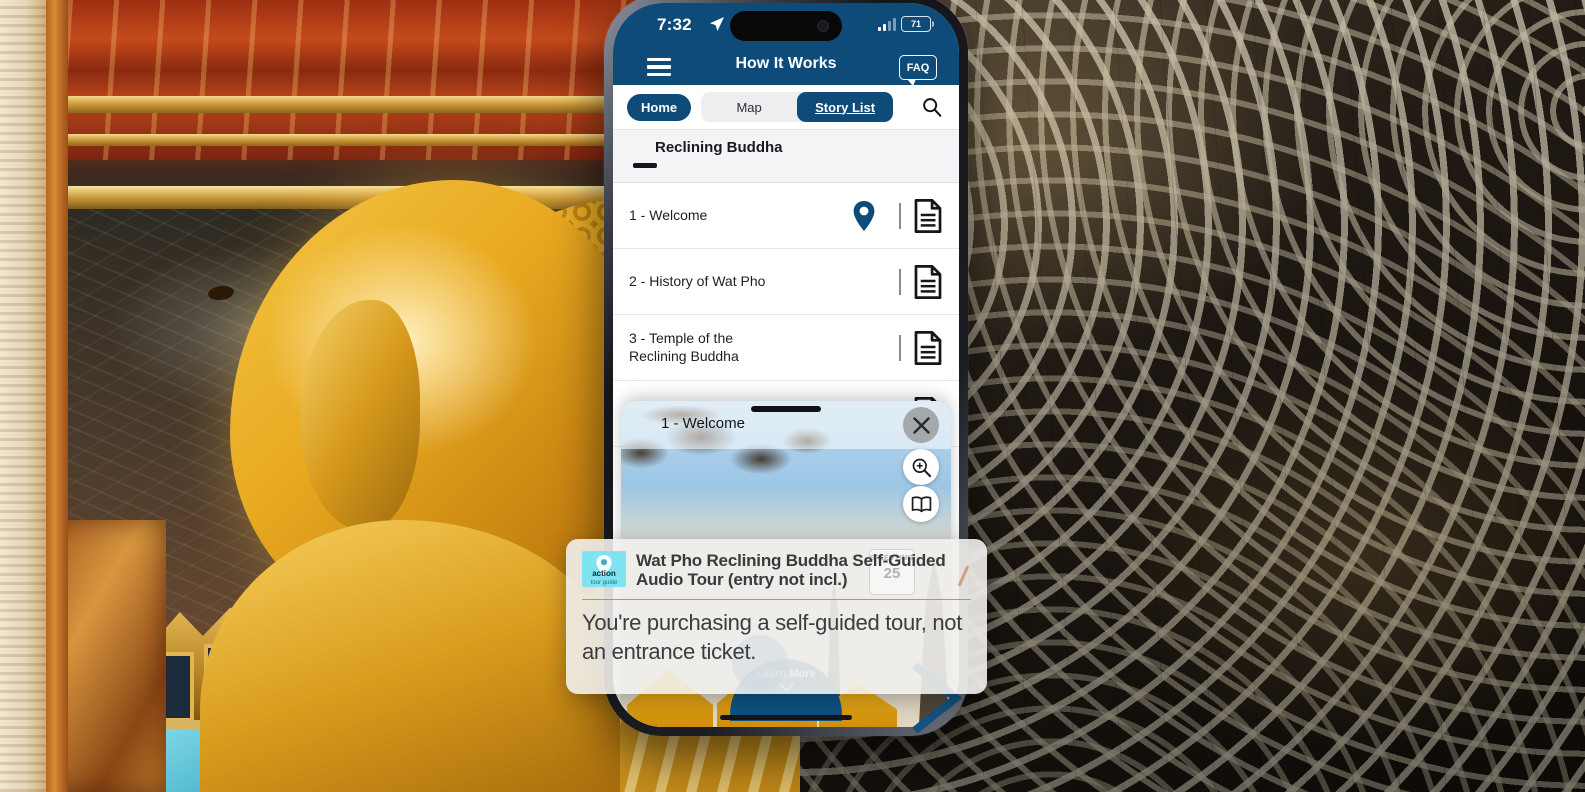 The width and height of the screenshot is (1585, 792). What do you see at coordinates (918, 70) in the screenshot?
I see `faq-button: FAQ` at bounding box center [918, 70].